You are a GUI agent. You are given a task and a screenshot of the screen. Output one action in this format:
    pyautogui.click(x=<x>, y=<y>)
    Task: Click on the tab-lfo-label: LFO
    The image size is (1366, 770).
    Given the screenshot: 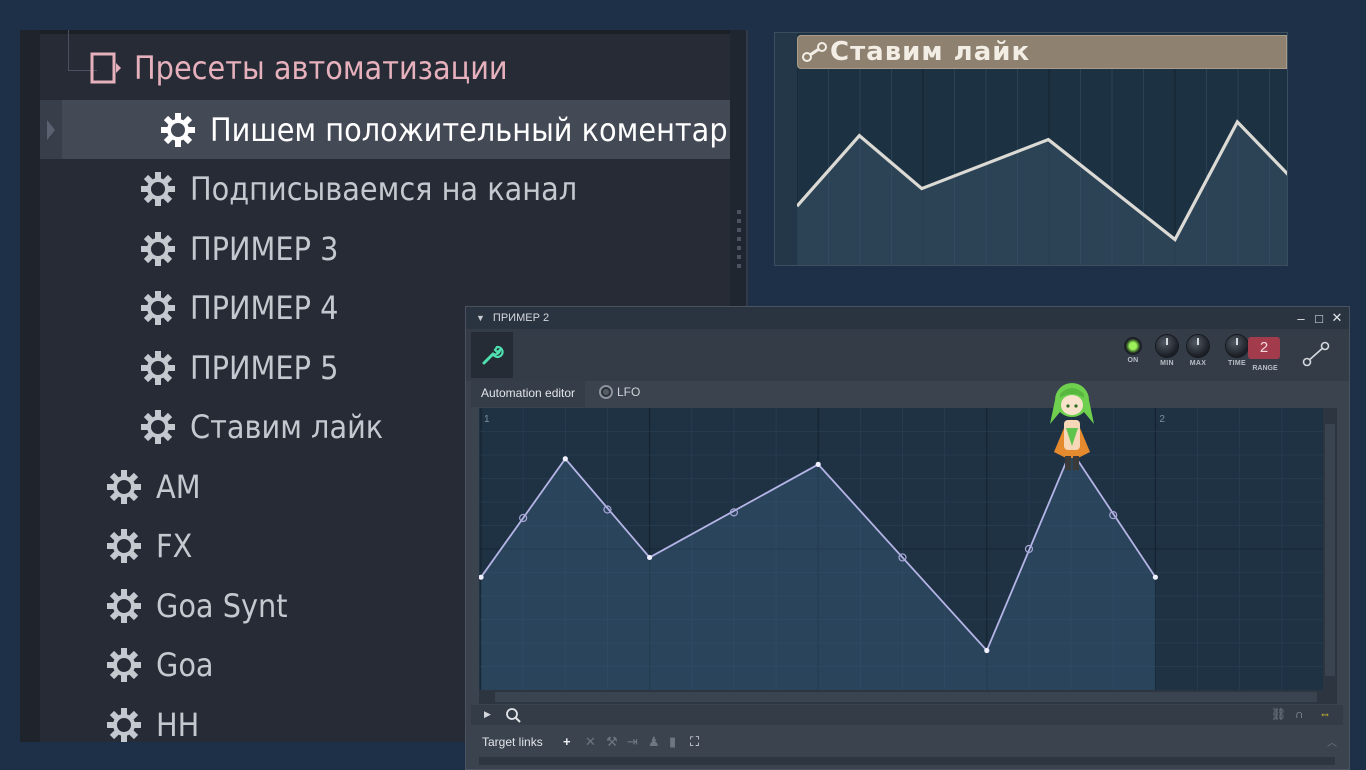 What is the action you would take?
    pyautogui.click(x=629, y=392)
    